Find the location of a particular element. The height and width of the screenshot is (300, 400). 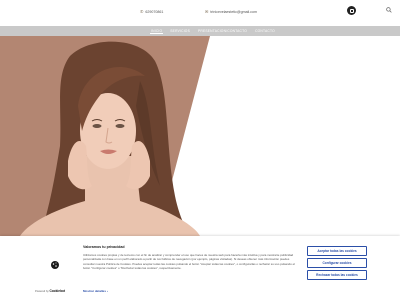

email-address: trinicevelaestetic@gmail.com is located at coordinates (233, 11).